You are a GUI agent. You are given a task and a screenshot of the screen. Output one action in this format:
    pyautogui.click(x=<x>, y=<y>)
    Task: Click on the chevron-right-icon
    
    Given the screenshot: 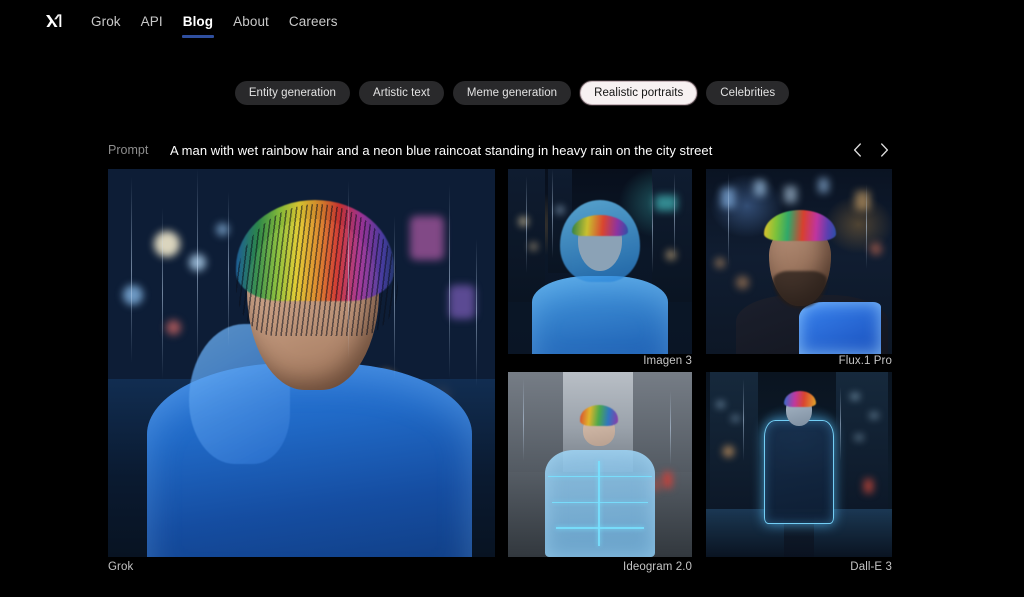 What is the action you would take?
    pyautogui.click(x=884, y=150)
    